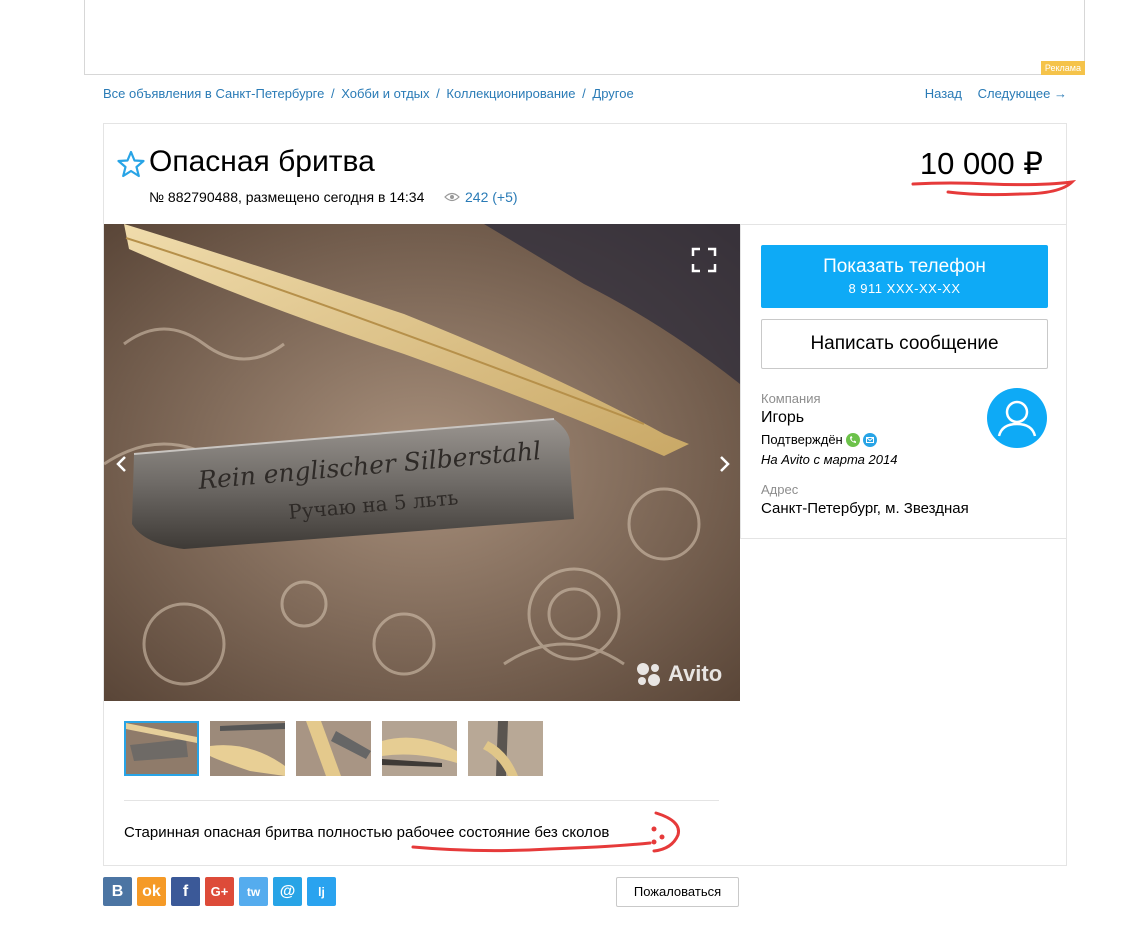 The height and width of the screenshot is (942, 1139). What do you see at coordinates (1017, 418) in the screenshot?
I see `avatar` at bounding box center [1017, 418].